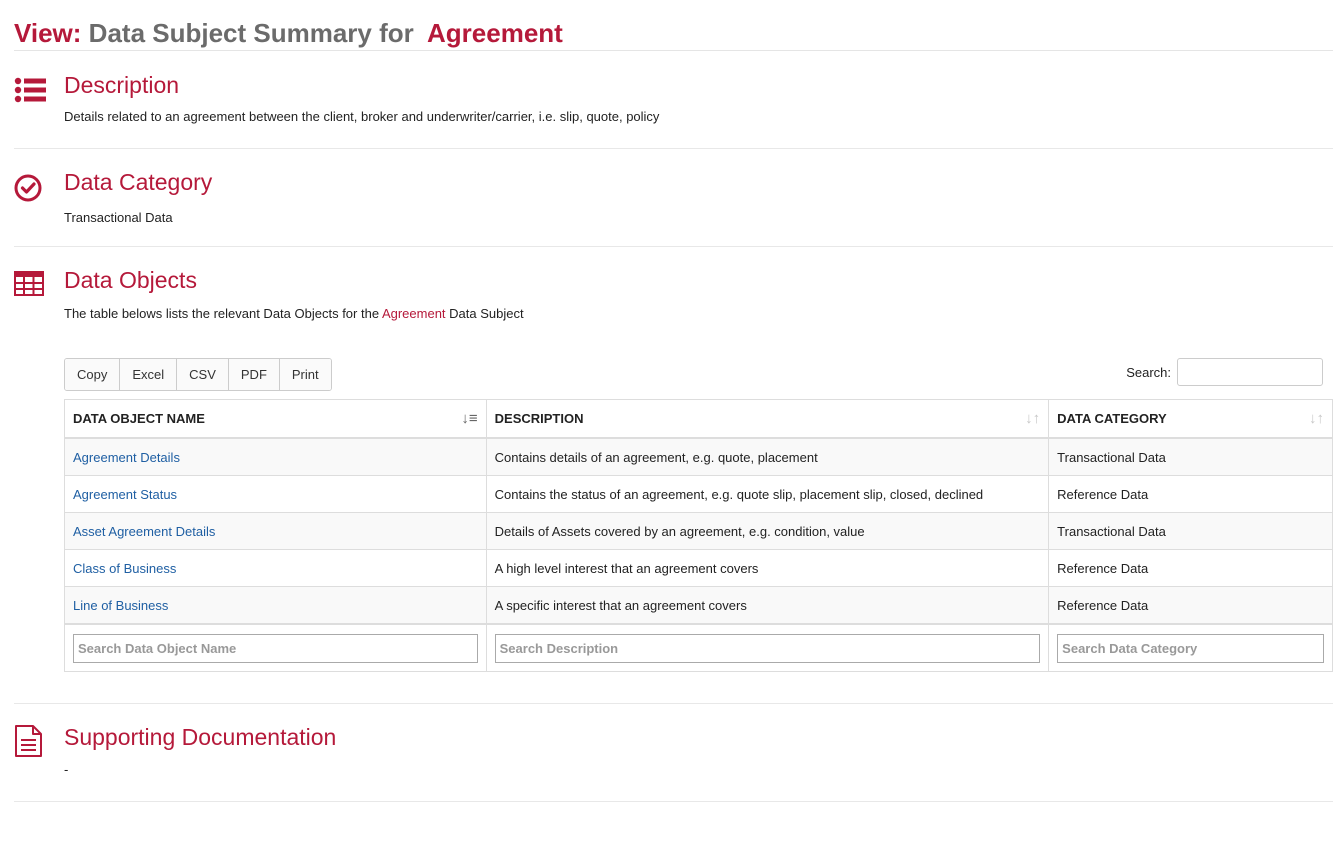 This screenshot has width=1343, height=847. Describe the element at coordinates (203, 374) in the screenshot. I see `csv-button: CSV` at that location.